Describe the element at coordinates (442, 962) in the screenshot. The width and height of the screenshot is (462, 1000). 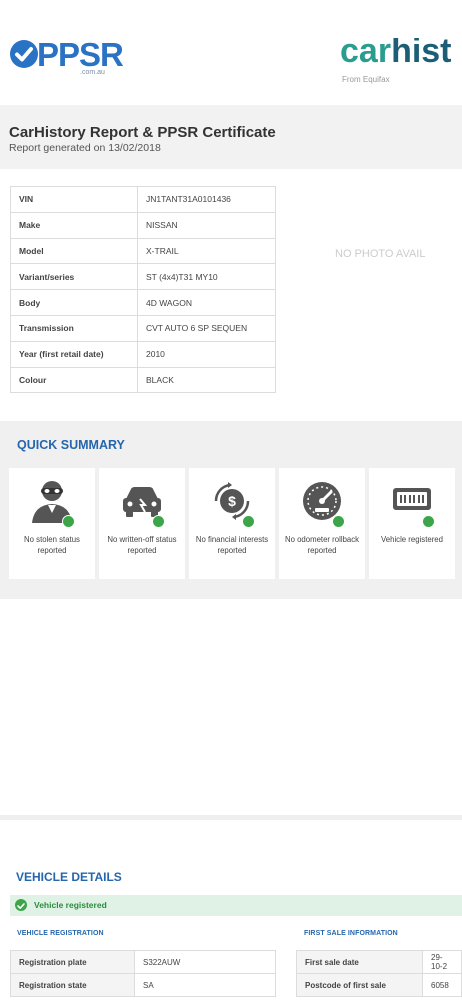
I see `row-value: 29-10-2` at that location.